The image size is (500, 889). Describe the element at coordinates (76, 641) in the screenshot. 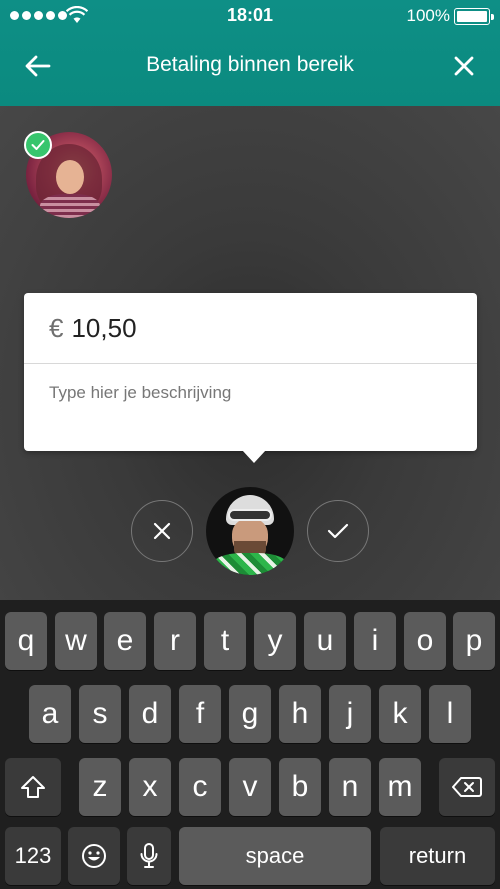

I see `key-w: w` at that location.